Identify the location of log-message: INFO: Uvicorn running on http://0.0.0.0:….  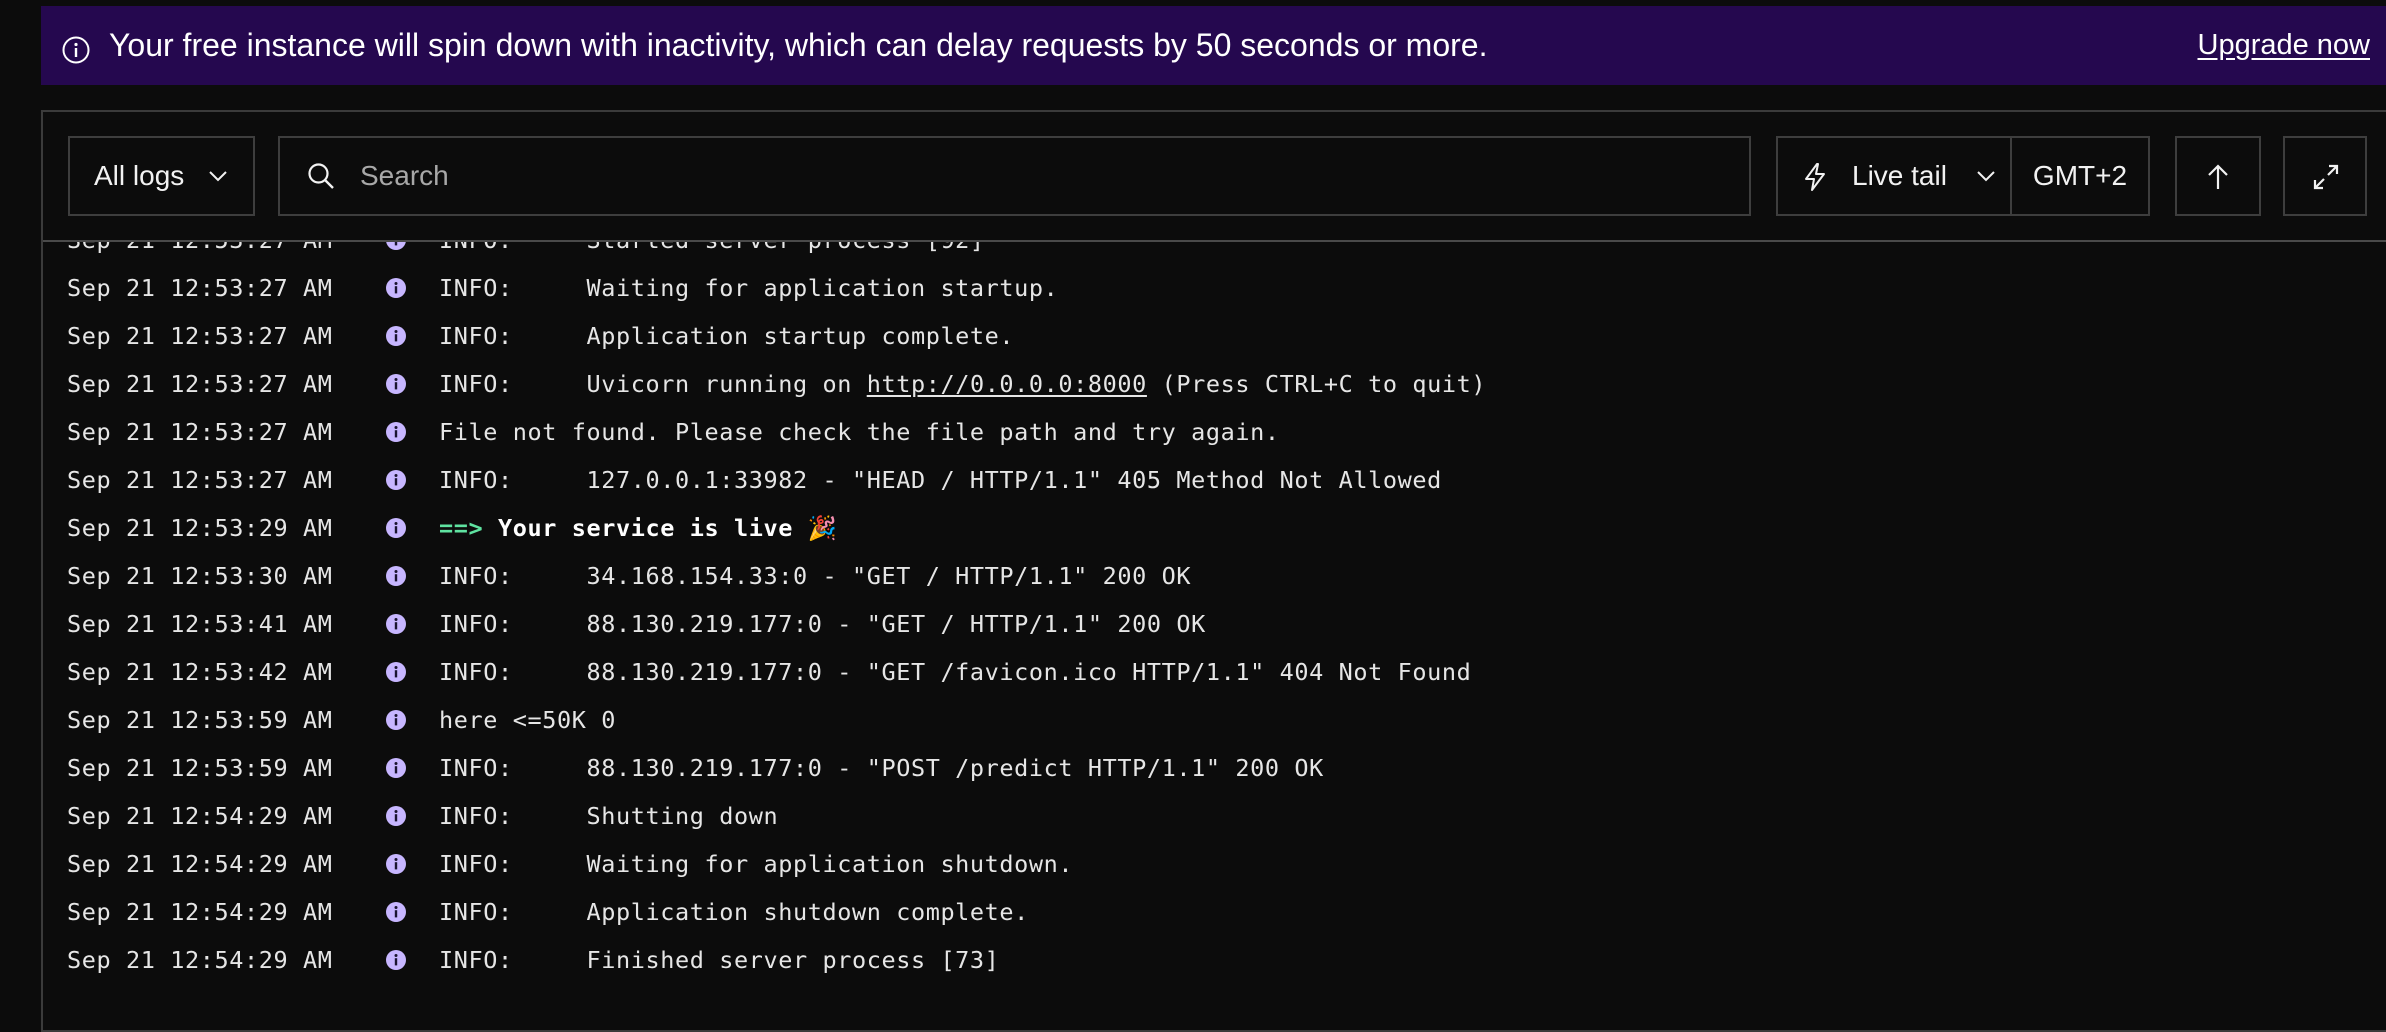
(962, 384).